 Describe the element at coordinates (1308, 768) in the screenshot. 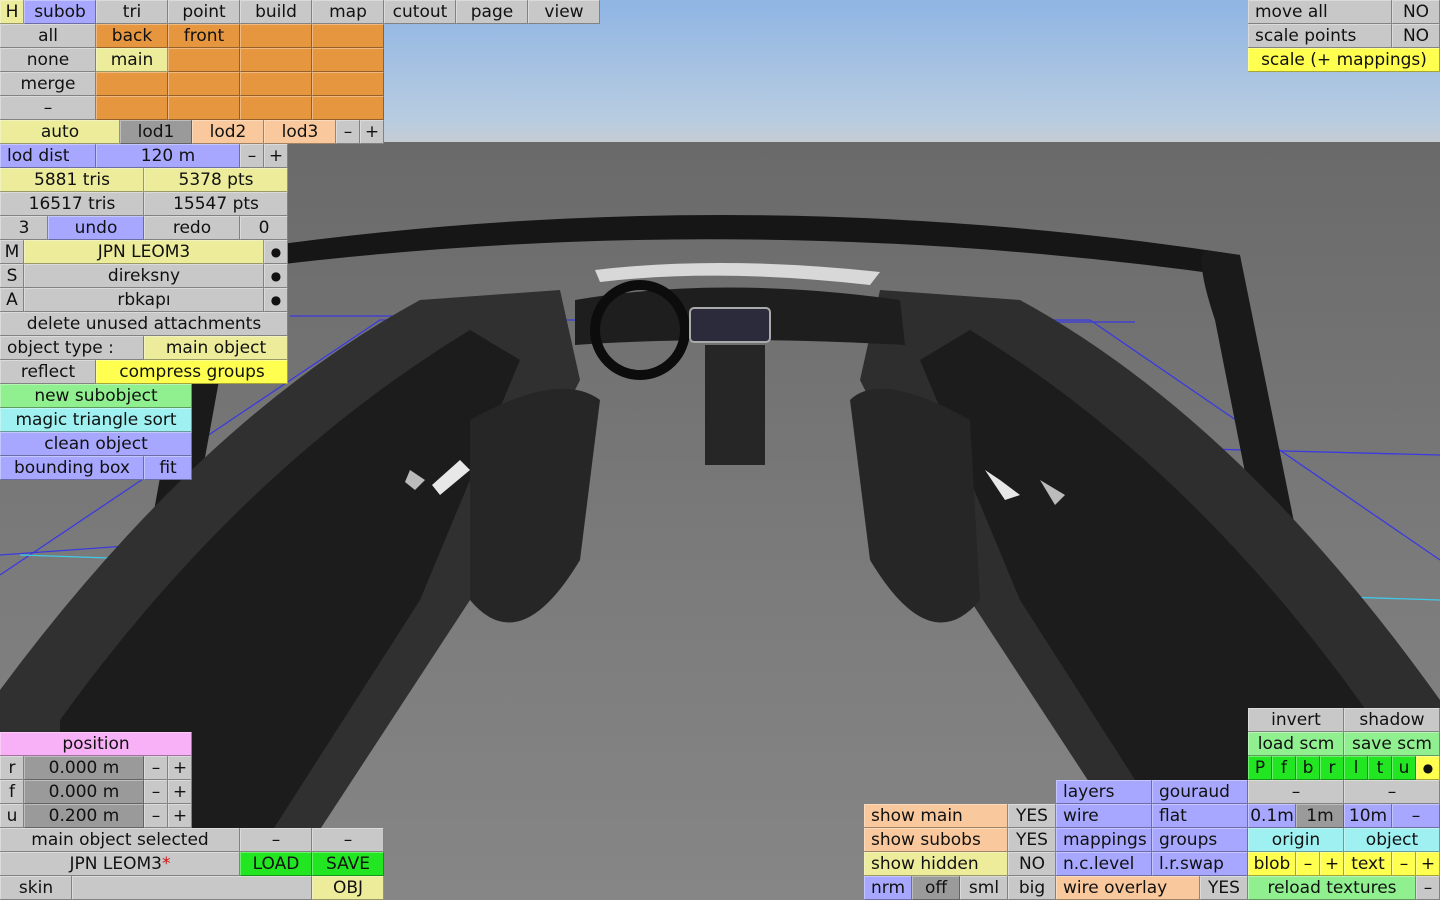

I see `flag-b-toggle: b` at that location.